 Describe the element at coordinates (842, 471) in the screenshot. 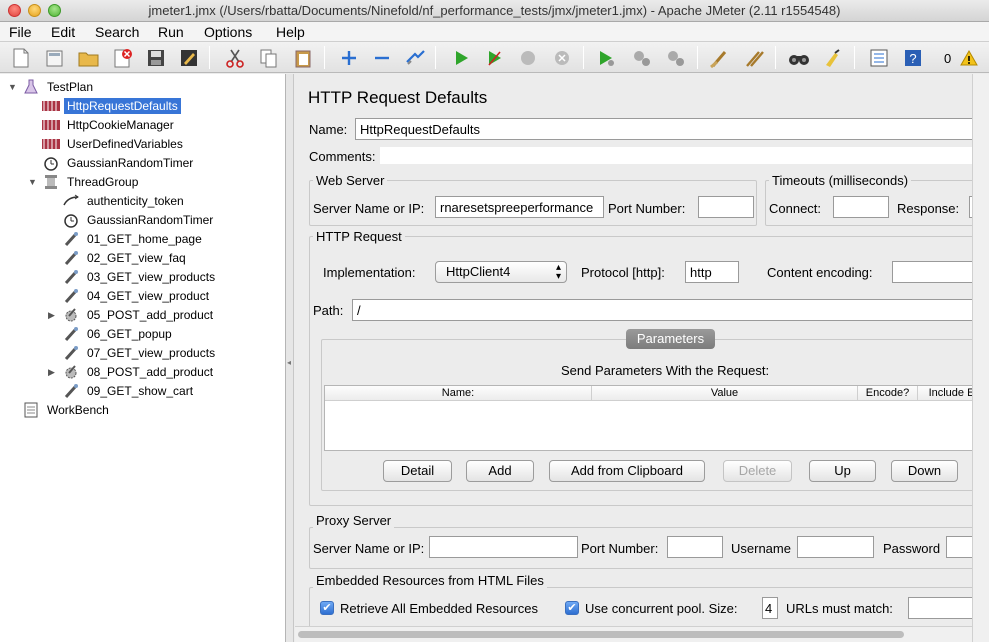

I see `up-button: Up` at that location.